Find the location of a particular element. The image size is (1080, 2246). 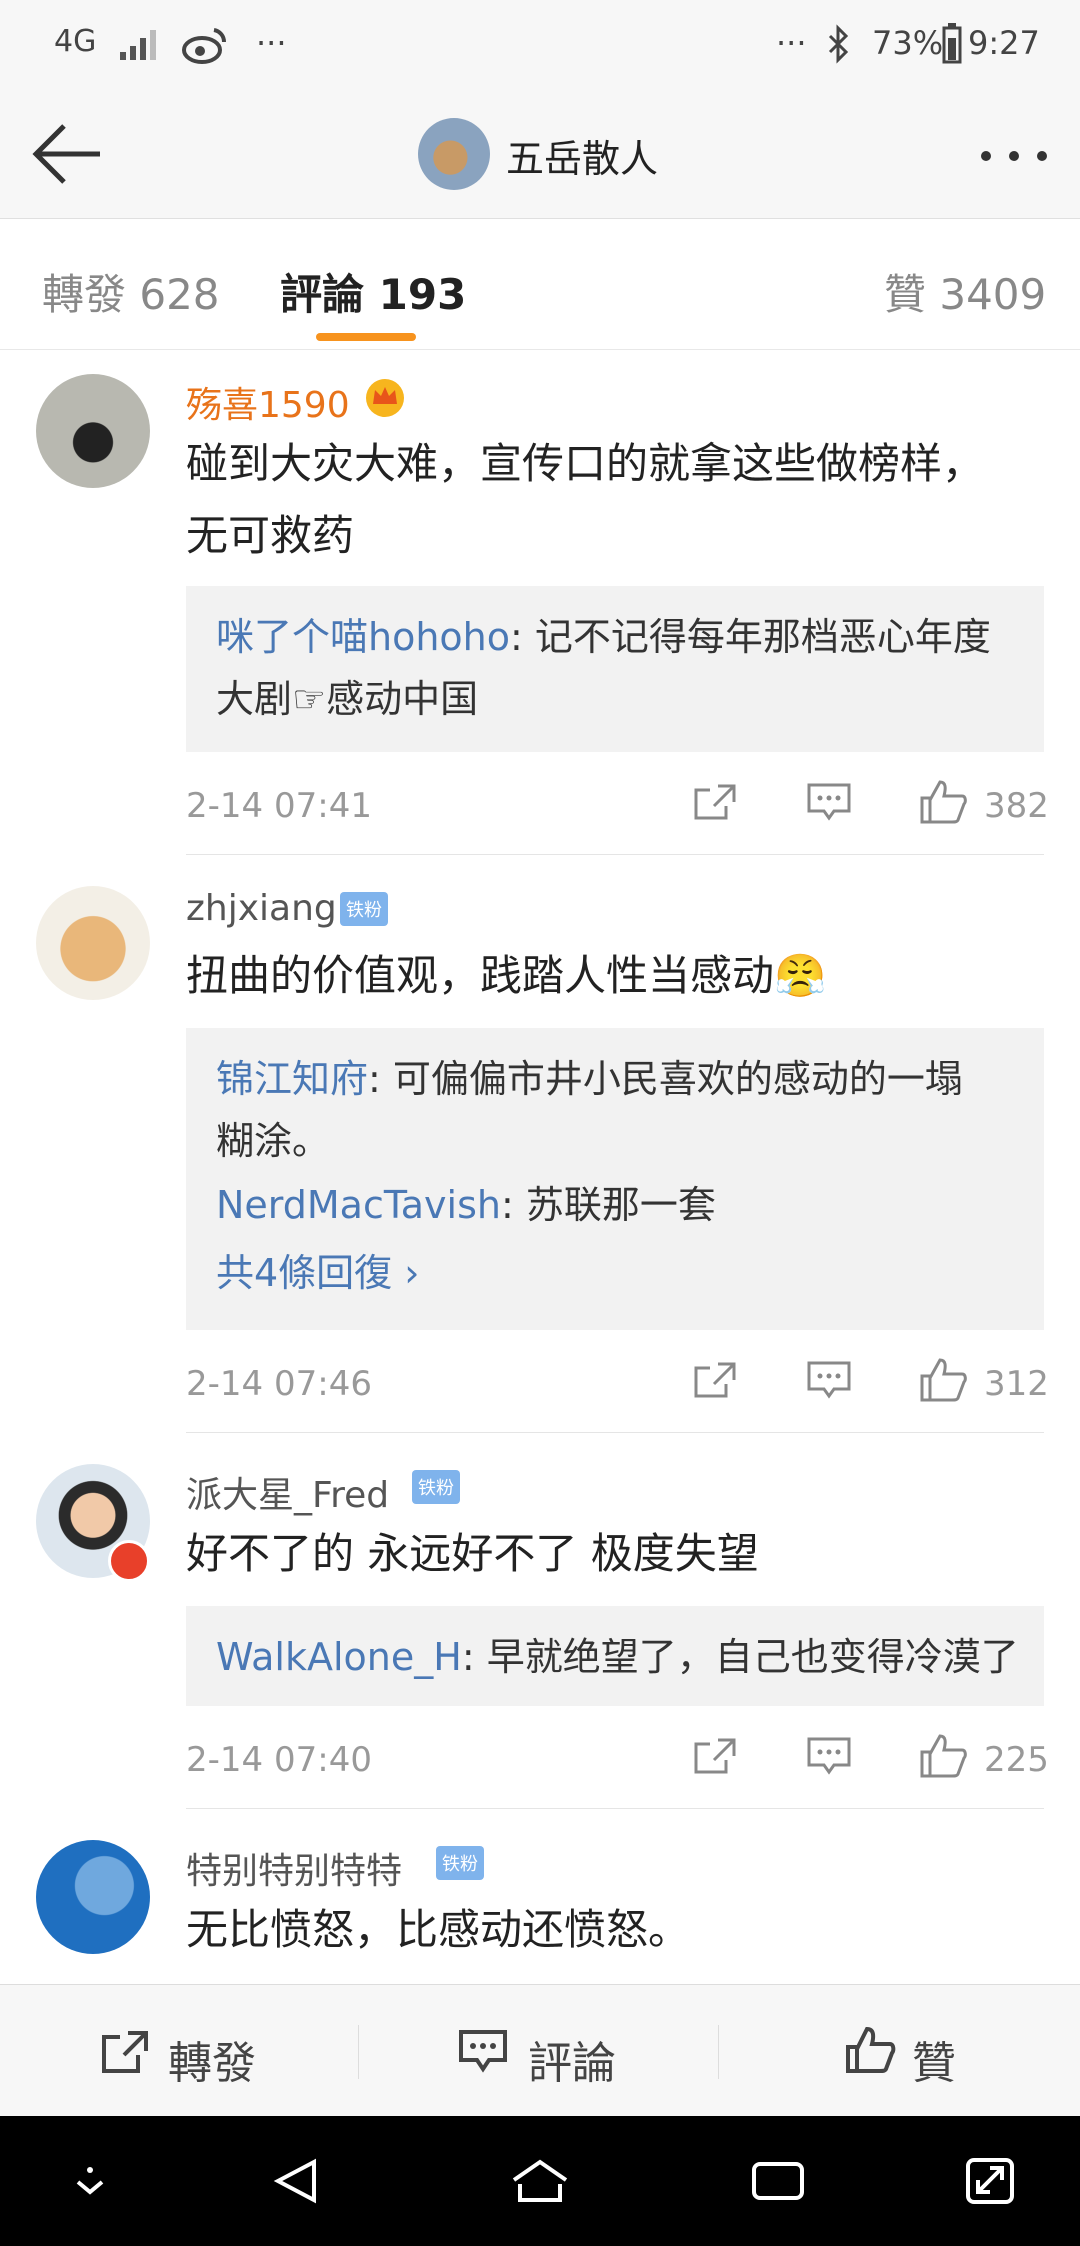

comment-username: 派大星_Fred is located at coordinates (287, 1492).